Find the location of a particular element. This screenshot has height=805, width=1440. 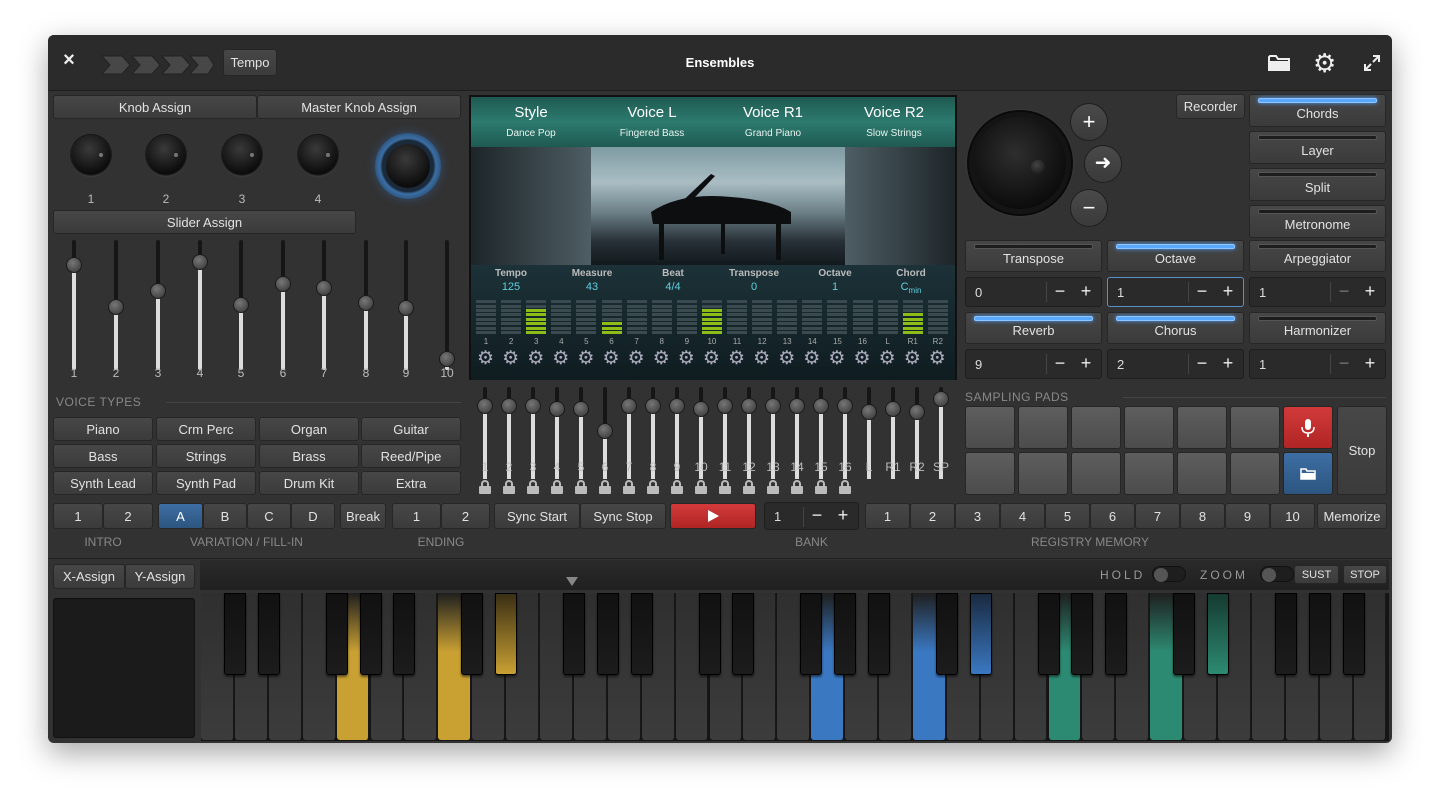

record-sample-button is located at coordinates (1308, 427).